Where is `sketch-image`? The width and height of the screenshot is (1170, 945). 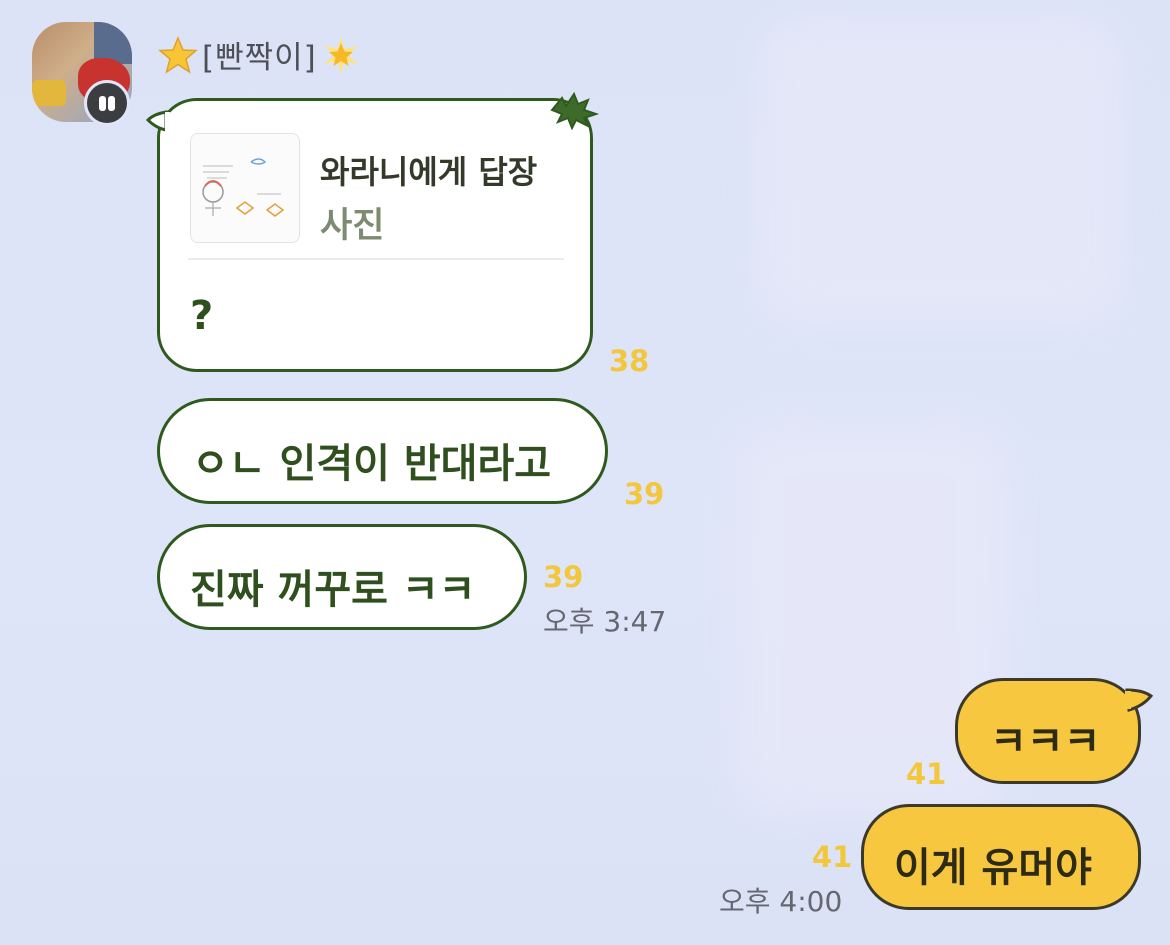 sketch-image is located at coordinates (243, 187).